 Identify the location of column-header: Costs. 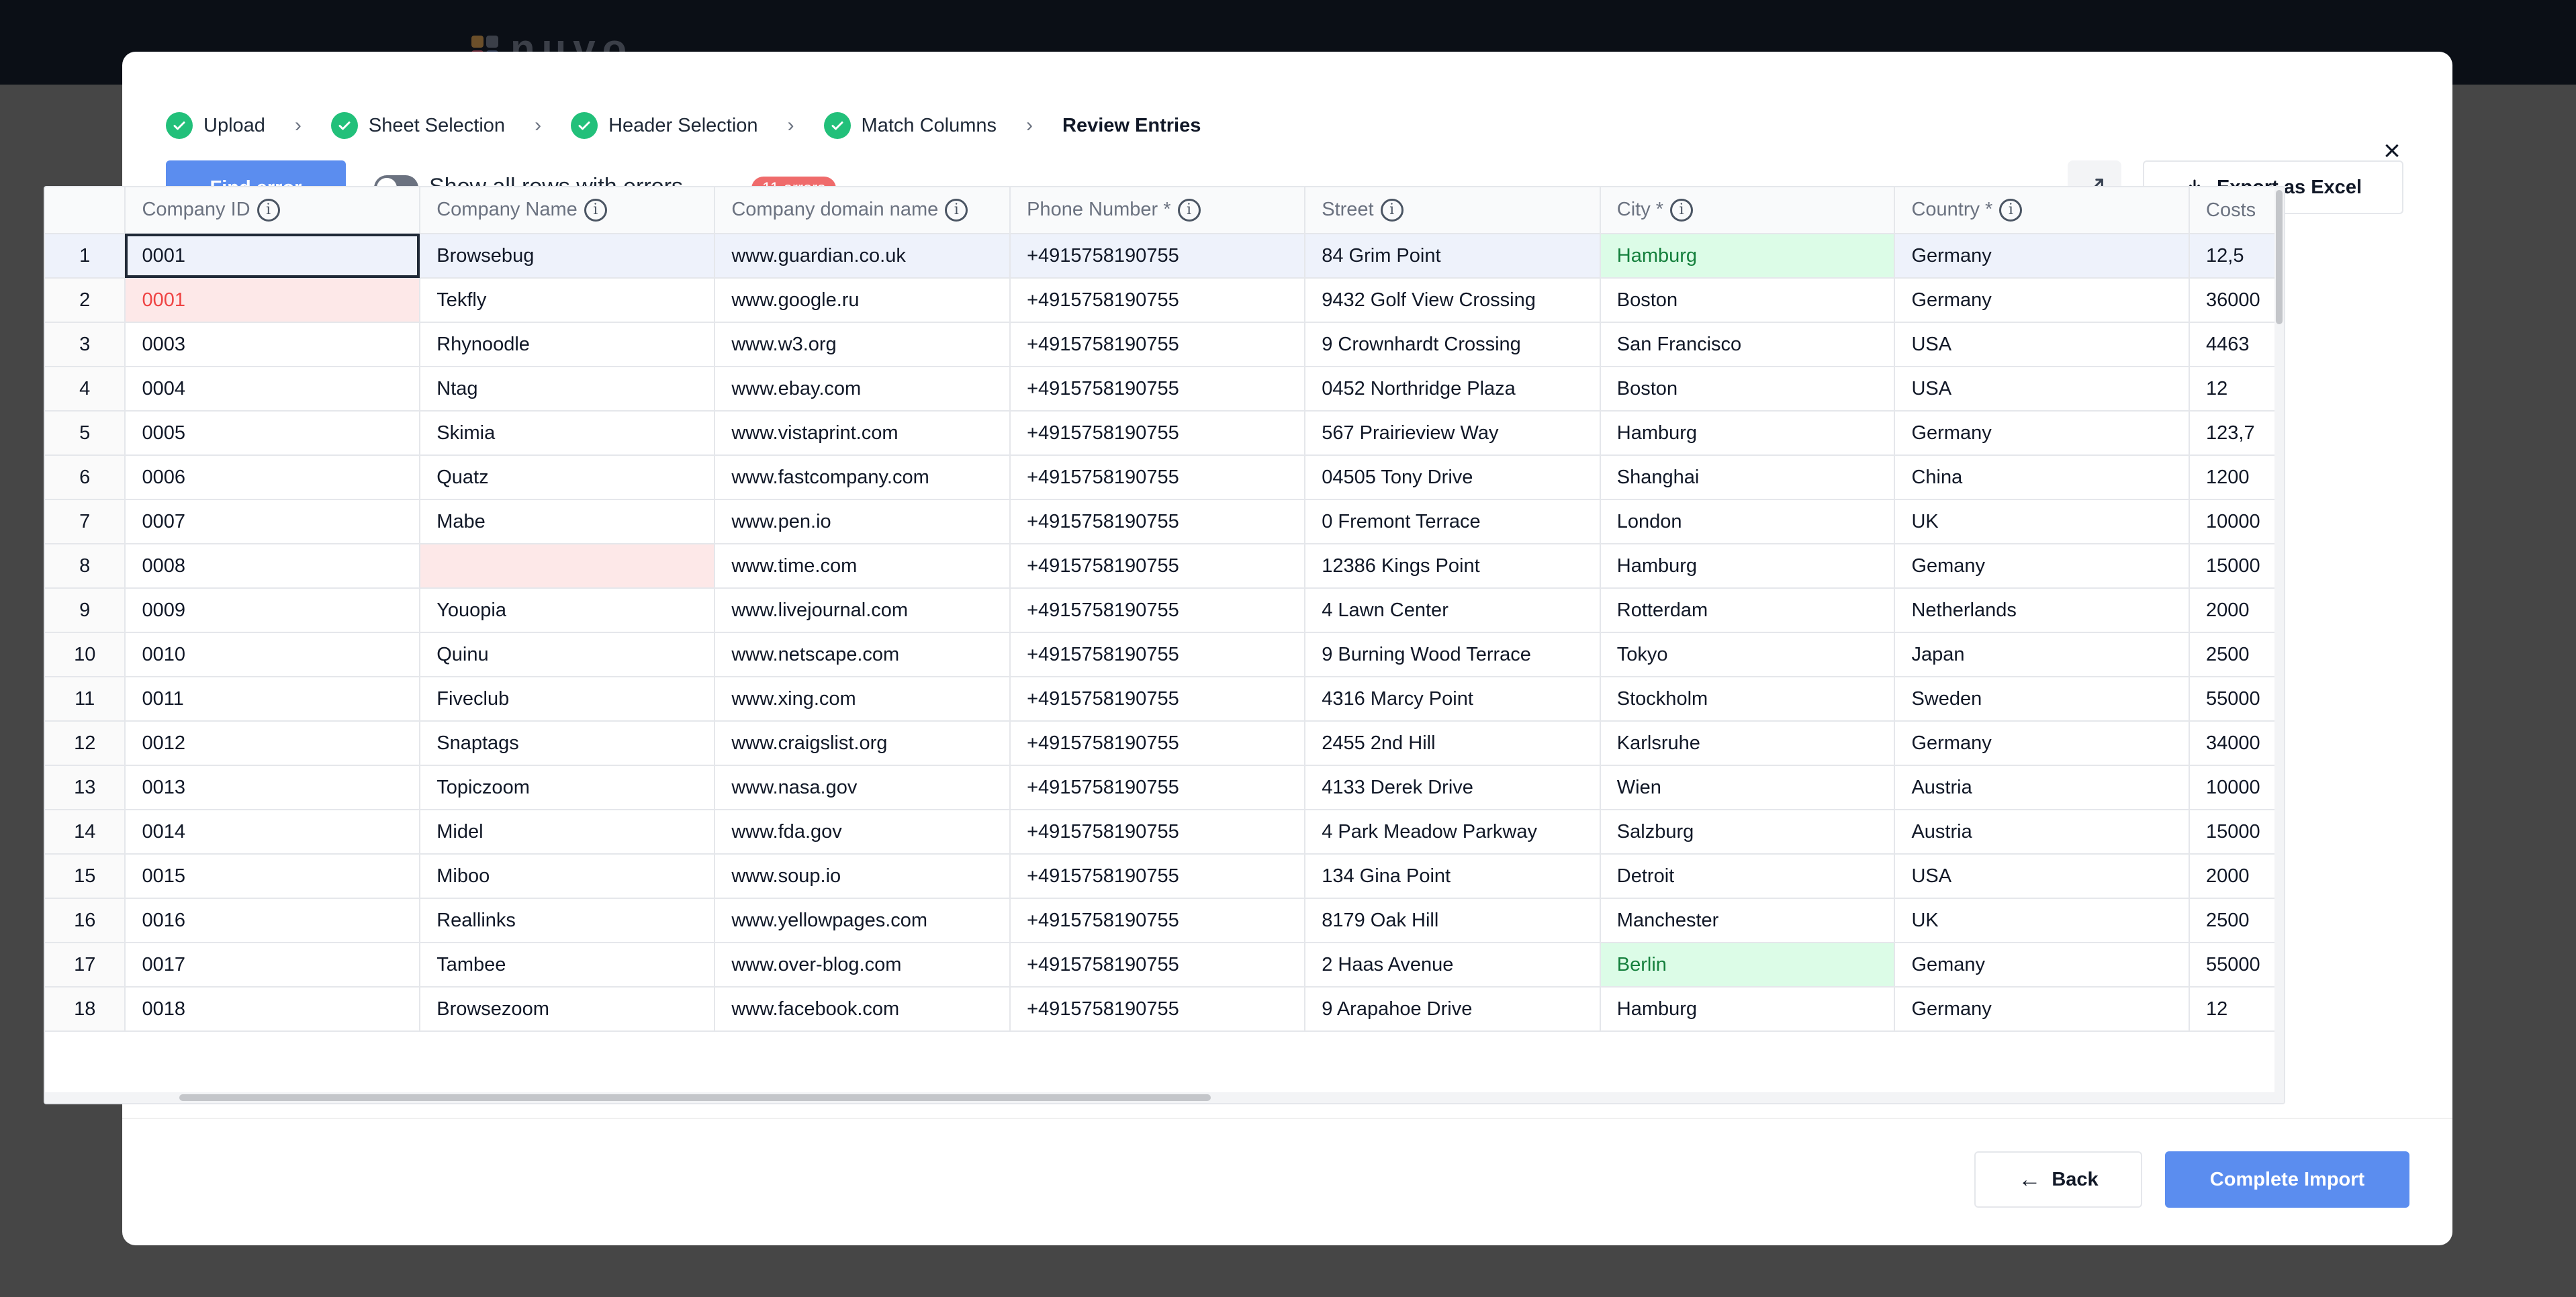
(2236, 210).